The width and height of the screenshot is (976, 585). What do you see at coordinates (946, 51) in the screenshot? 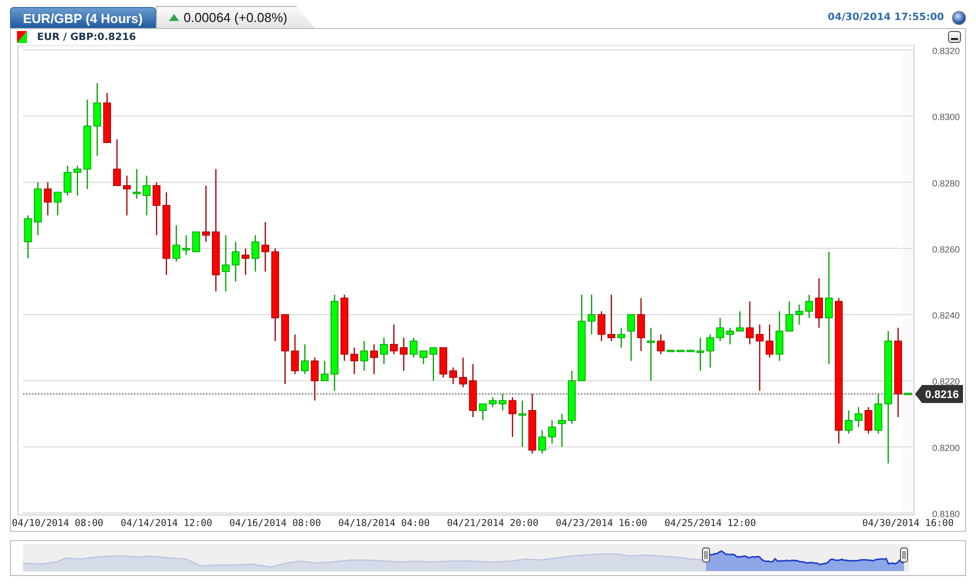
I see `y-axis-label: 0.8320` at bounding box center [946, 51].